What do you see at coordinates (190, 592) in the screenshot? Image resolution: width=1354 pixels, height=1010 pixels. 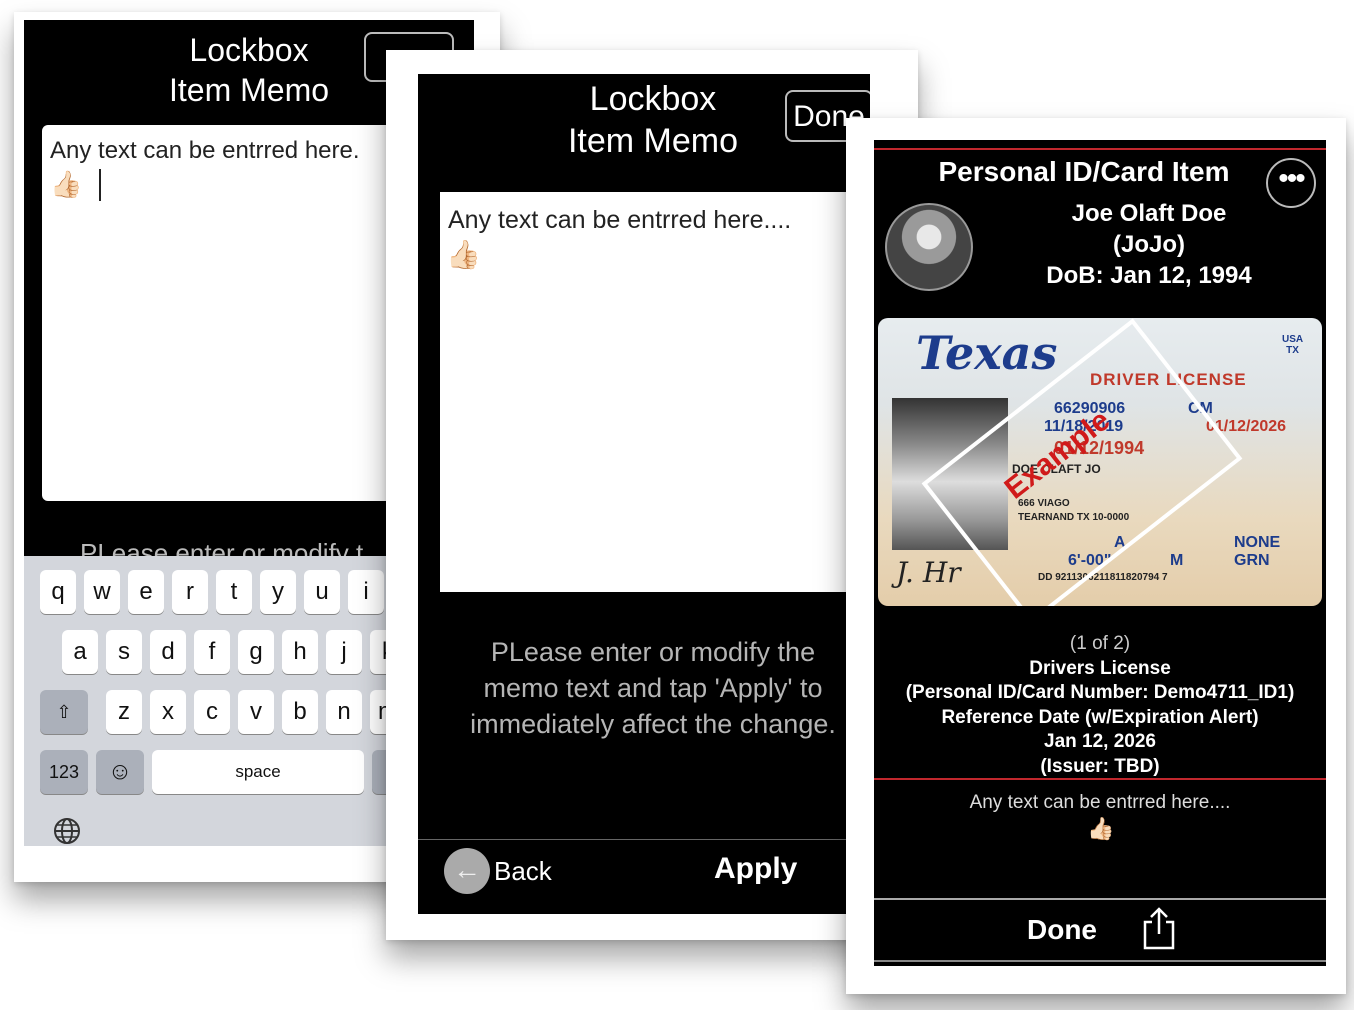 I see `key-r: r` at bounding box center [190, 592].